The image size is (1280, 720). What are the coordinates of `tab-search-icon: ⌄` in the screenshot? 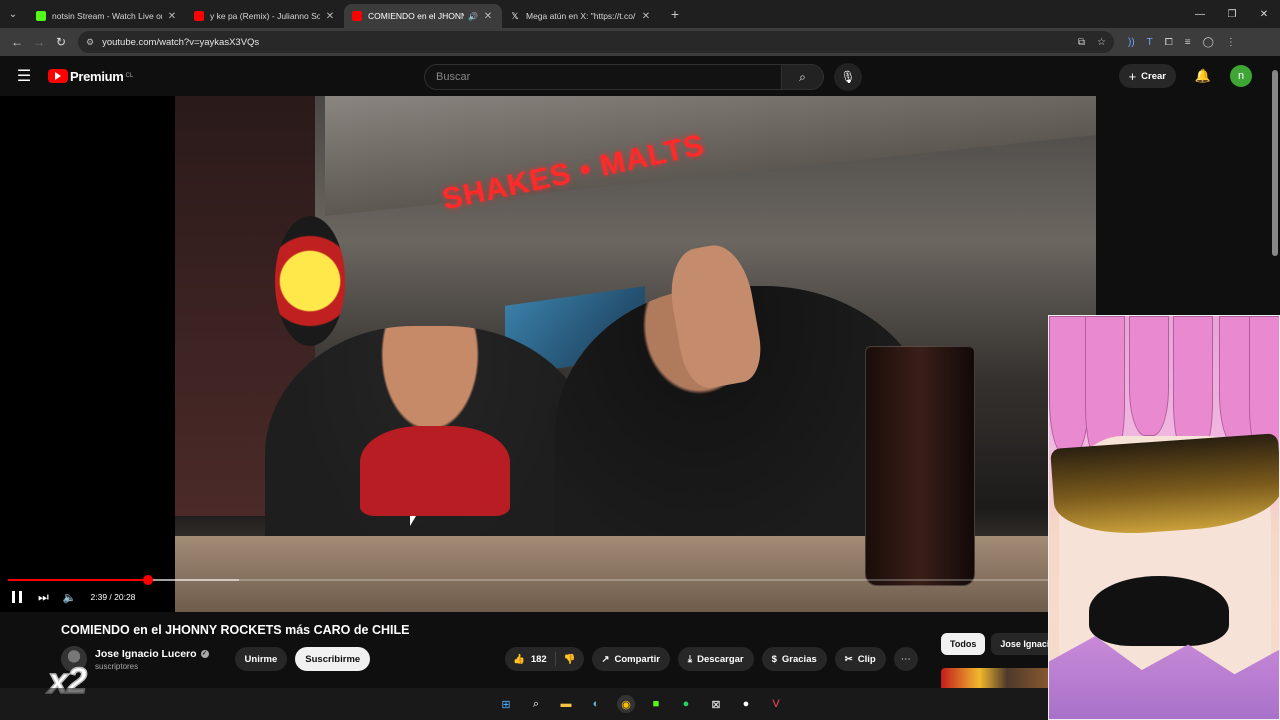 It's located at (13, 14).